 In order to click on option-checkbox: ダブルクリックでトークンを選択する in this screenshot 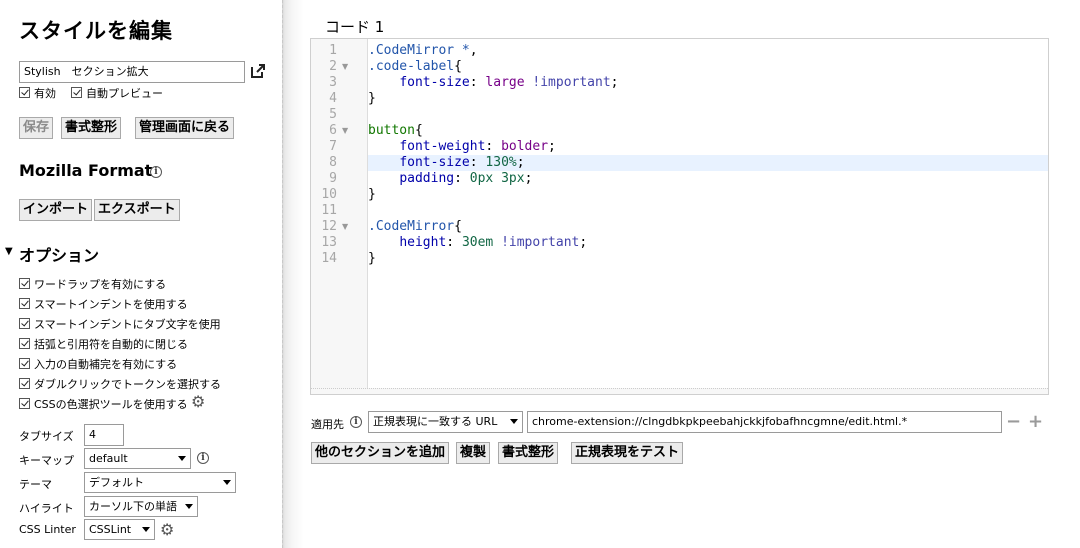, I will do `click(120, 384)`.